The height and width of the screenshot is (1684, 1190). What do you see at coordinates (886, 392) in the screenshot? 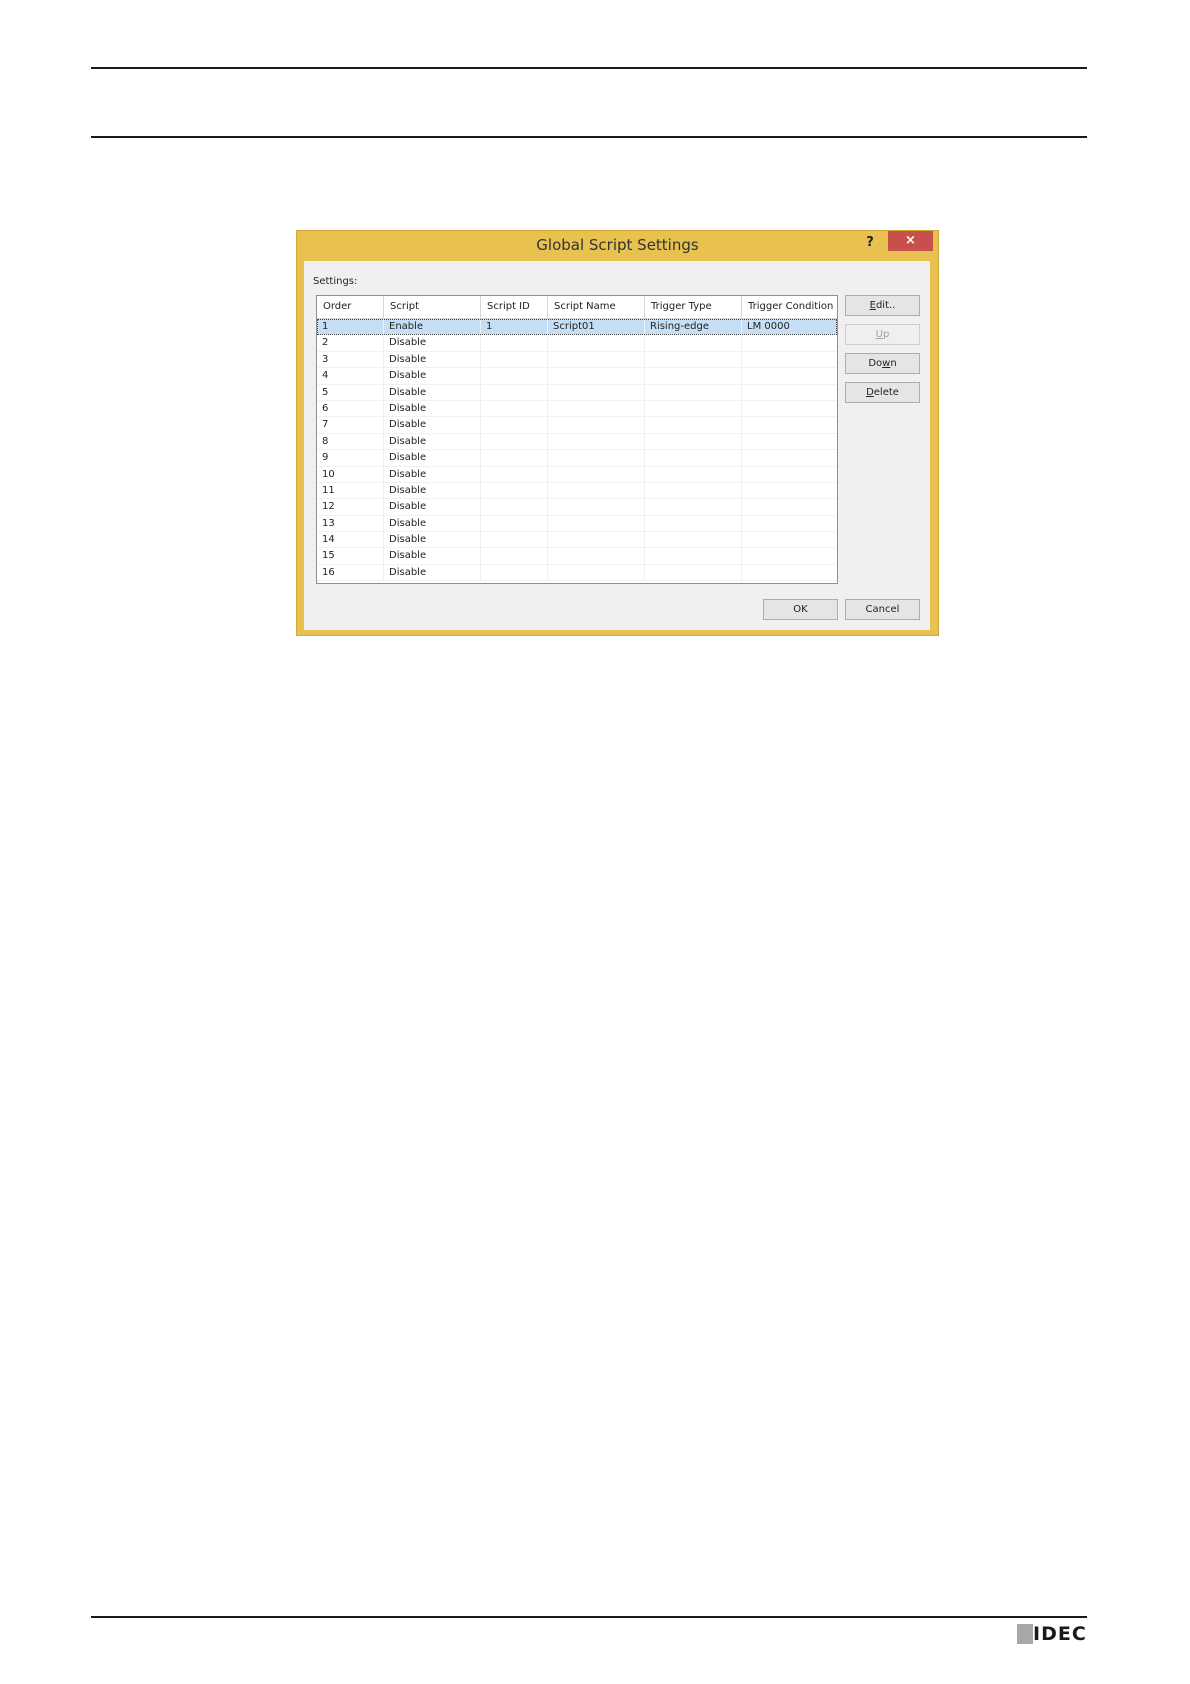
I see `delete-label: elete` at bounding box center [886, 392].